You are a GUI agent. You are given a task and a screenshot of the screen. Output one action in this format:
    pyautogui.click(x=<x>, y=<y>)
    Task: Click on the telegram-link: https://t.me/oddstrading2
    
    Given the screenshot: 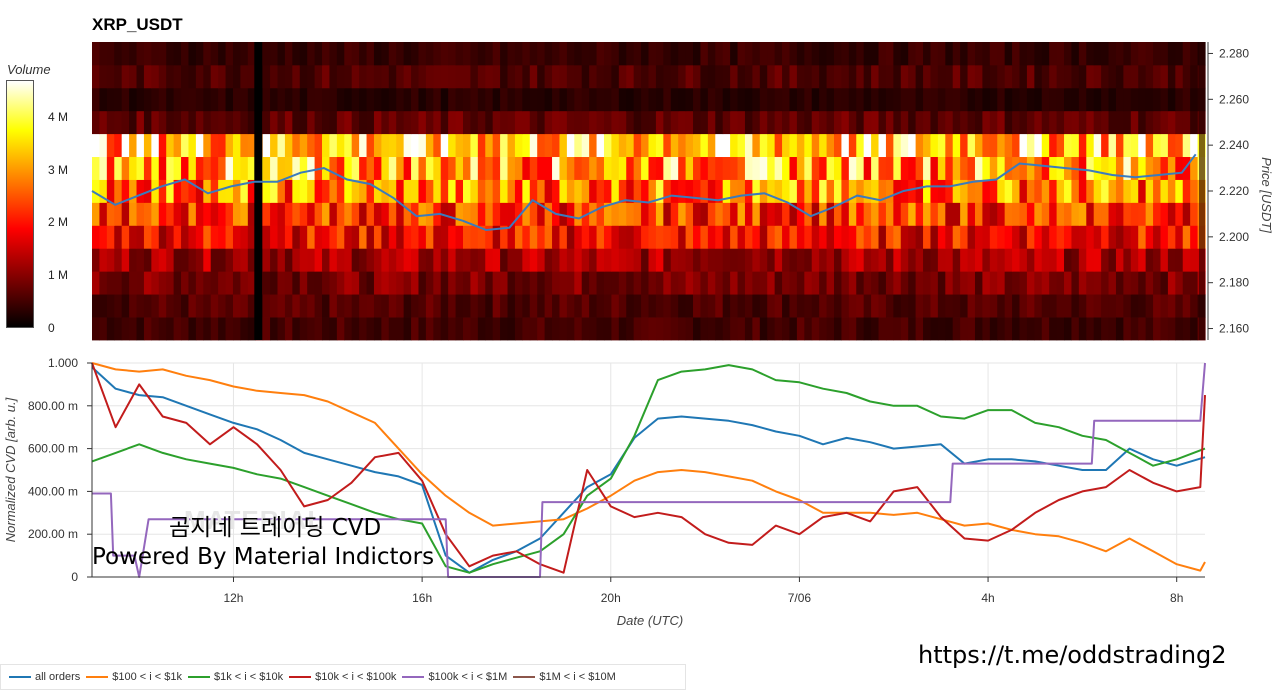 What is the action you would take?
    pyautogui.click(x=1072, y=655)
    